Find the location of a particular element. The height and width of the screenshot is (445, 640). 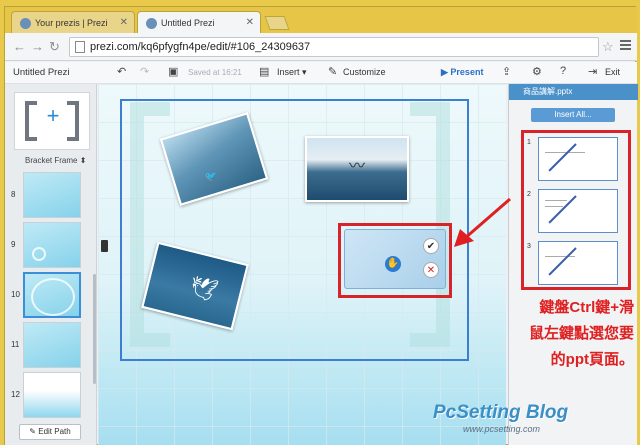

edit-path-button: ✎ Edit Path is located at coordinates (50, 432).